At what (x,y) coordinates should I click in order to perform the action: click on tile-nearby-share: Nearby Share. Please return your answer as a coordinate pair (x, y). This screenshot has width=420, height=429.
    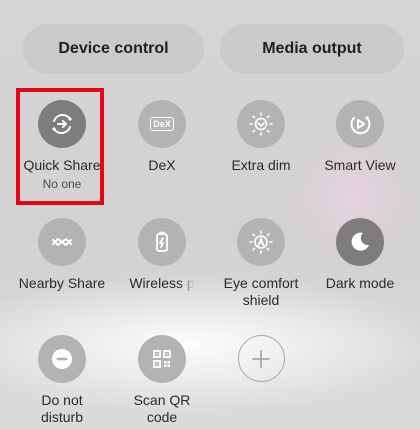
    Looking at the image, I should click on (62, 255).